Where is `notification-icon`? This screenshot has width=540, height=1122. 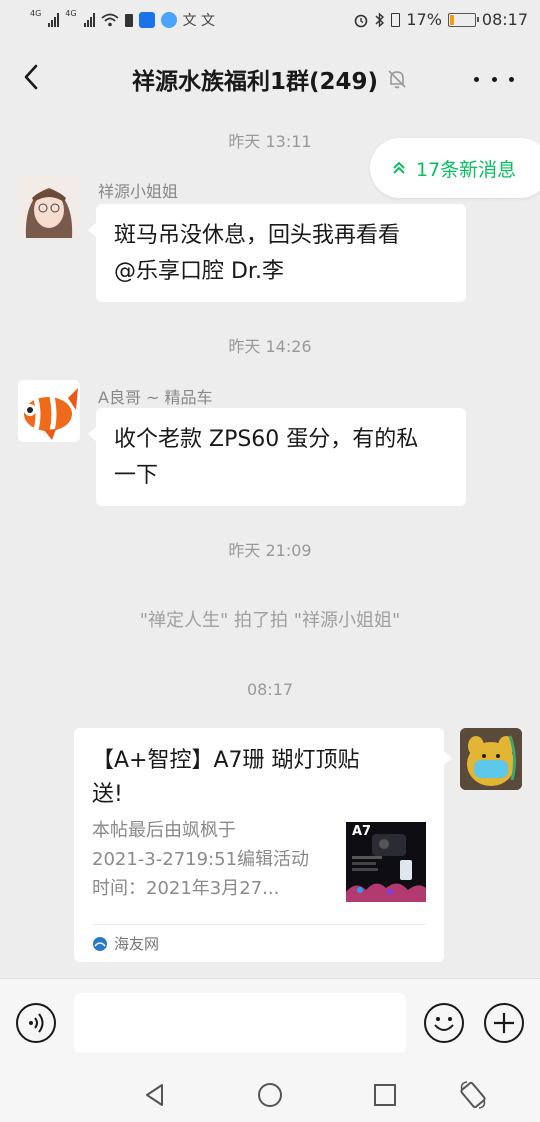
notification-icon is located at coordinates (128, 20).